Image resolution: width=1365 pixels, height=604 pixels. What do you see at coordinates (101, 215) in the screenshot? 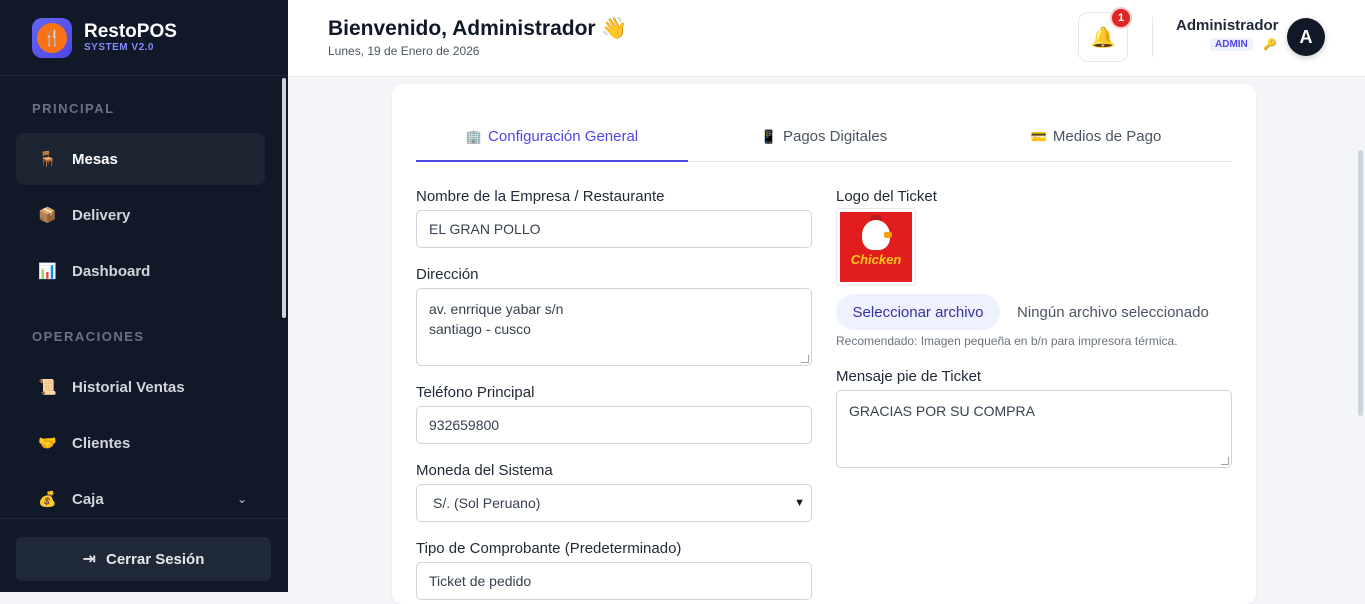
I see `sidebar-item-label: Delivery` at bounding box center [101, 215].